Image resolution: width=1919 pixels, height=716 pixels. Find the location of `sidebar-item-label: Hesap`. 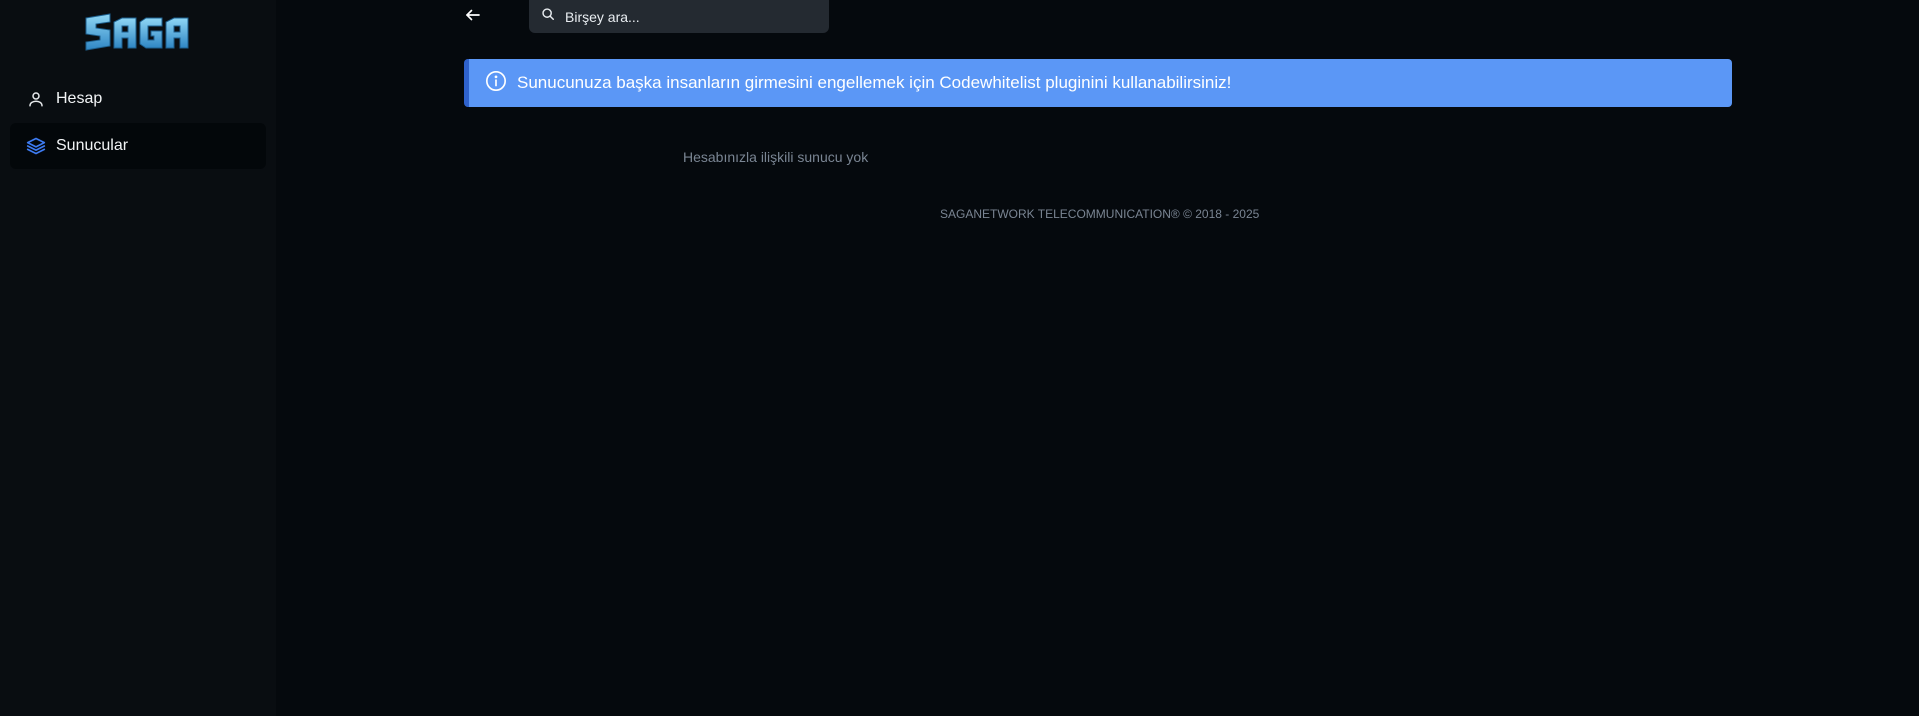

sidebar-item-label: Hesap is located at coordinates (79, 98).